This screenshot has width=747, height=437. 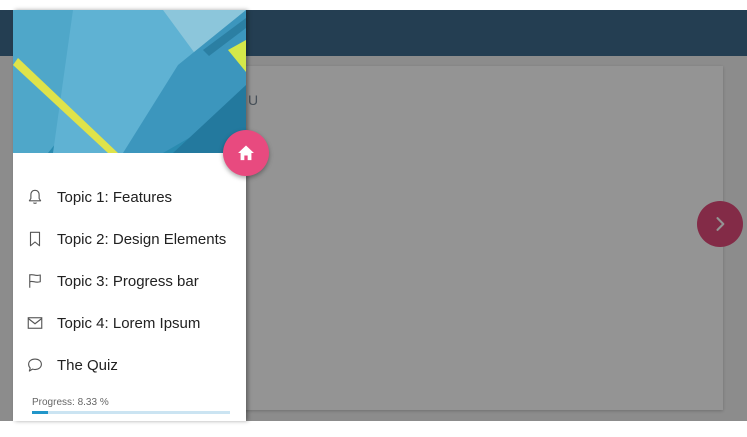 I want to click on nav-item-quiz: The Quiz, so click(x=129, y=365).